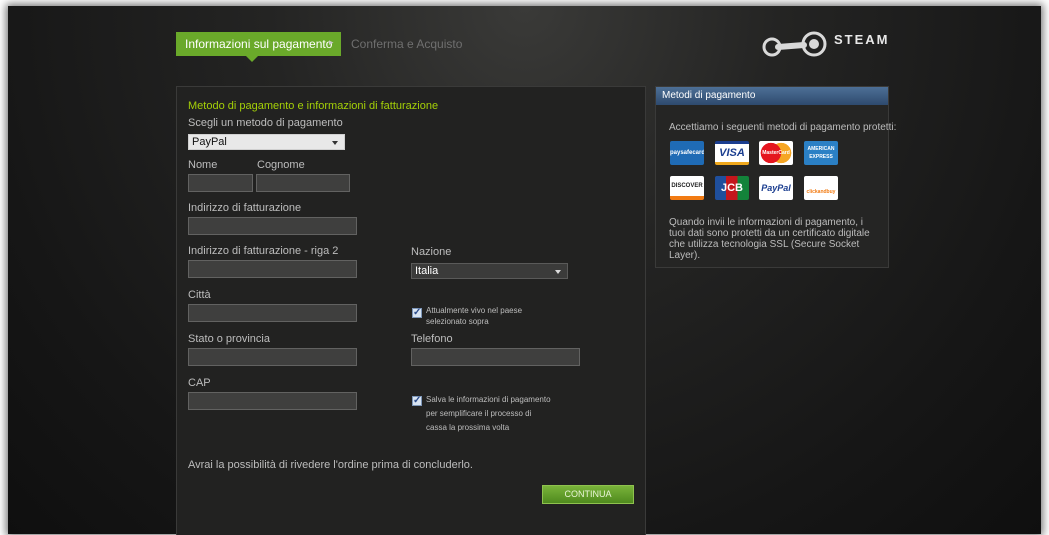  Describe the element at coordinates (263, 251) in the screenshot. I see `billing-address2-label: Indirizzo di fatturazione - riga 2` at that location.